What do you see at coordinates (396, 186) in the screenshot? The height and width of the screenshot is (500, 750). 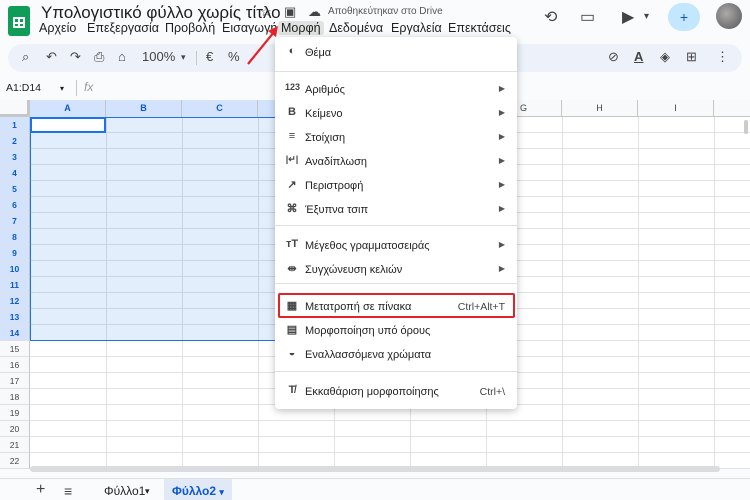 I see `format-menu-item-5: ↗ Περιστροφή ▶` at bounding box center [396, 186].